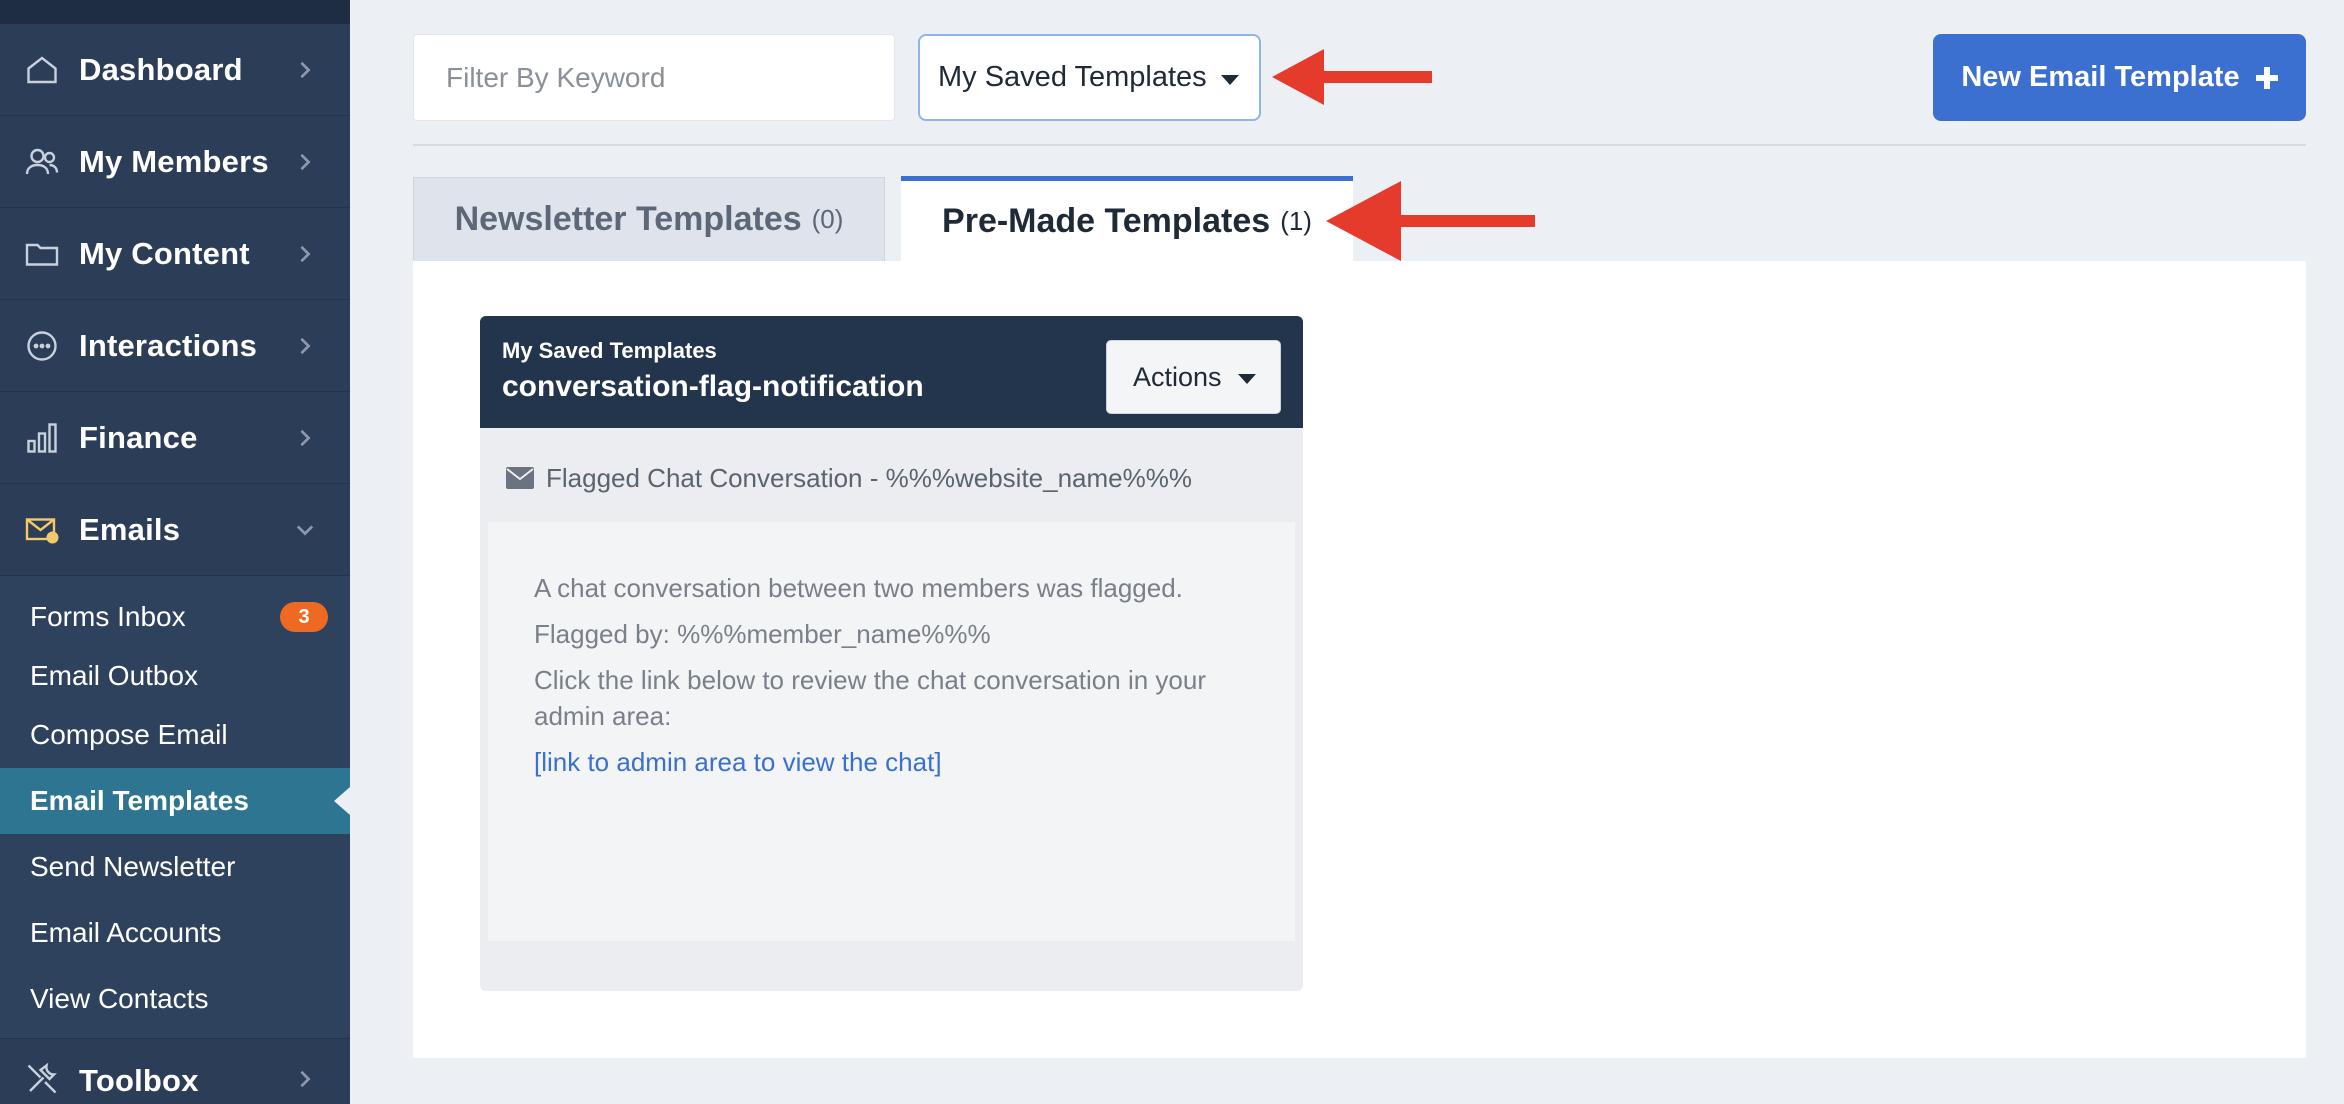  Describe the element at coordinates (42, 161) in the screenshot. I see `users-icon` at that location.